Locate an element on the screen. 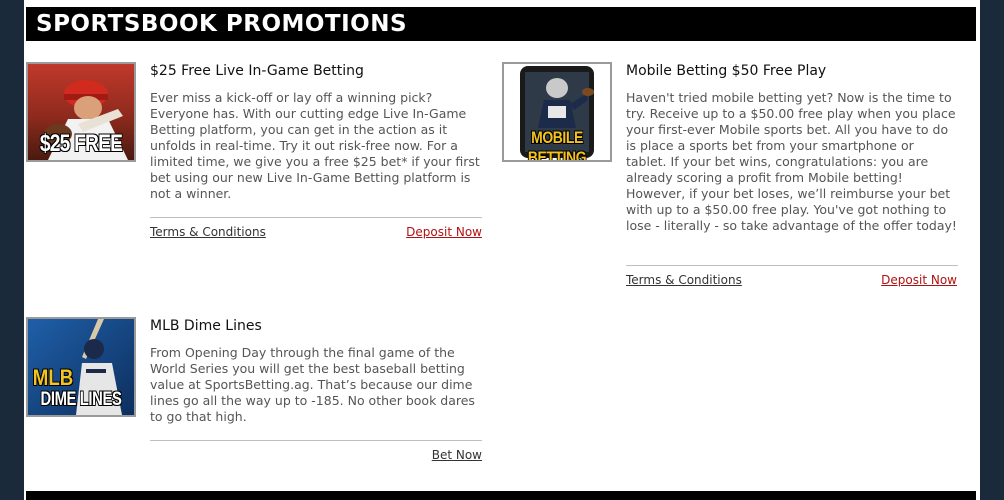 The width and height of the screenshot is (1004, 500). promo-image-label: MLB is located at coordinates (53, 377).